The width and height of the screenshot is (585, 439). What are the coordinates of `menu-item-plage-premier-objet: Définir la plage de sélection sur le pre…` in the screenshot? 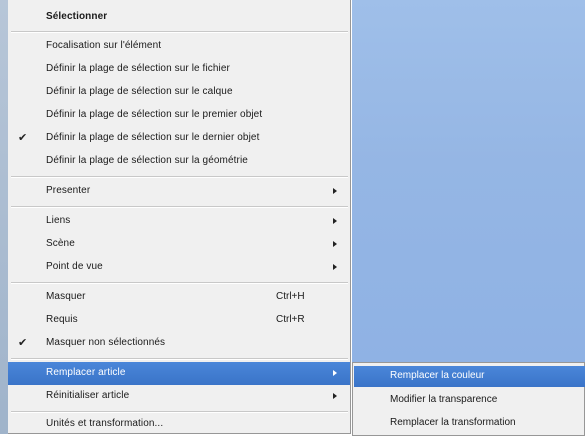 It's located at (179, 115).